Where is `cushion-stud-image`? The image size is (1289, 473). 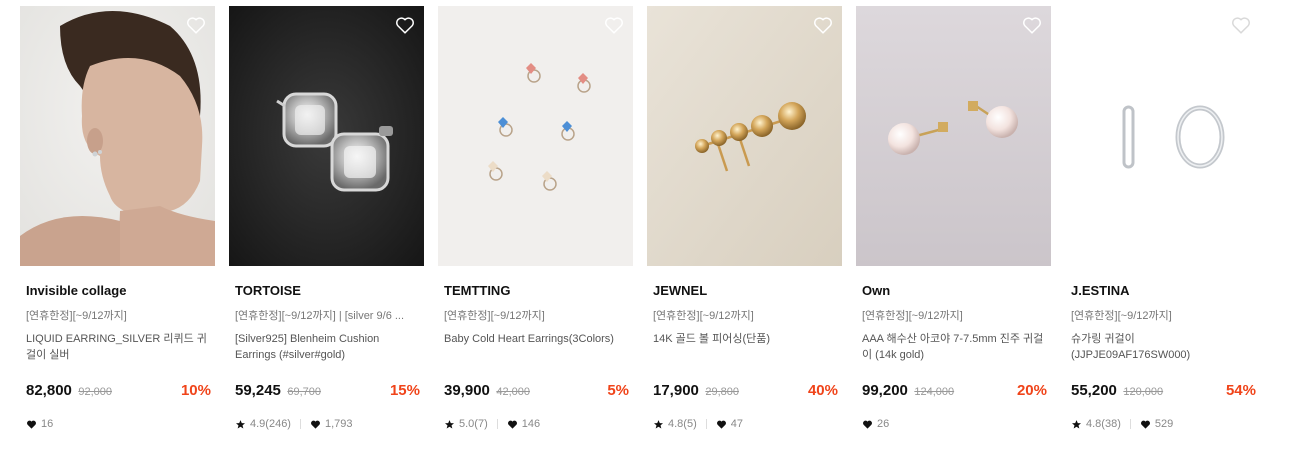 cushion-stud-image is located at coordinates (326, 136).